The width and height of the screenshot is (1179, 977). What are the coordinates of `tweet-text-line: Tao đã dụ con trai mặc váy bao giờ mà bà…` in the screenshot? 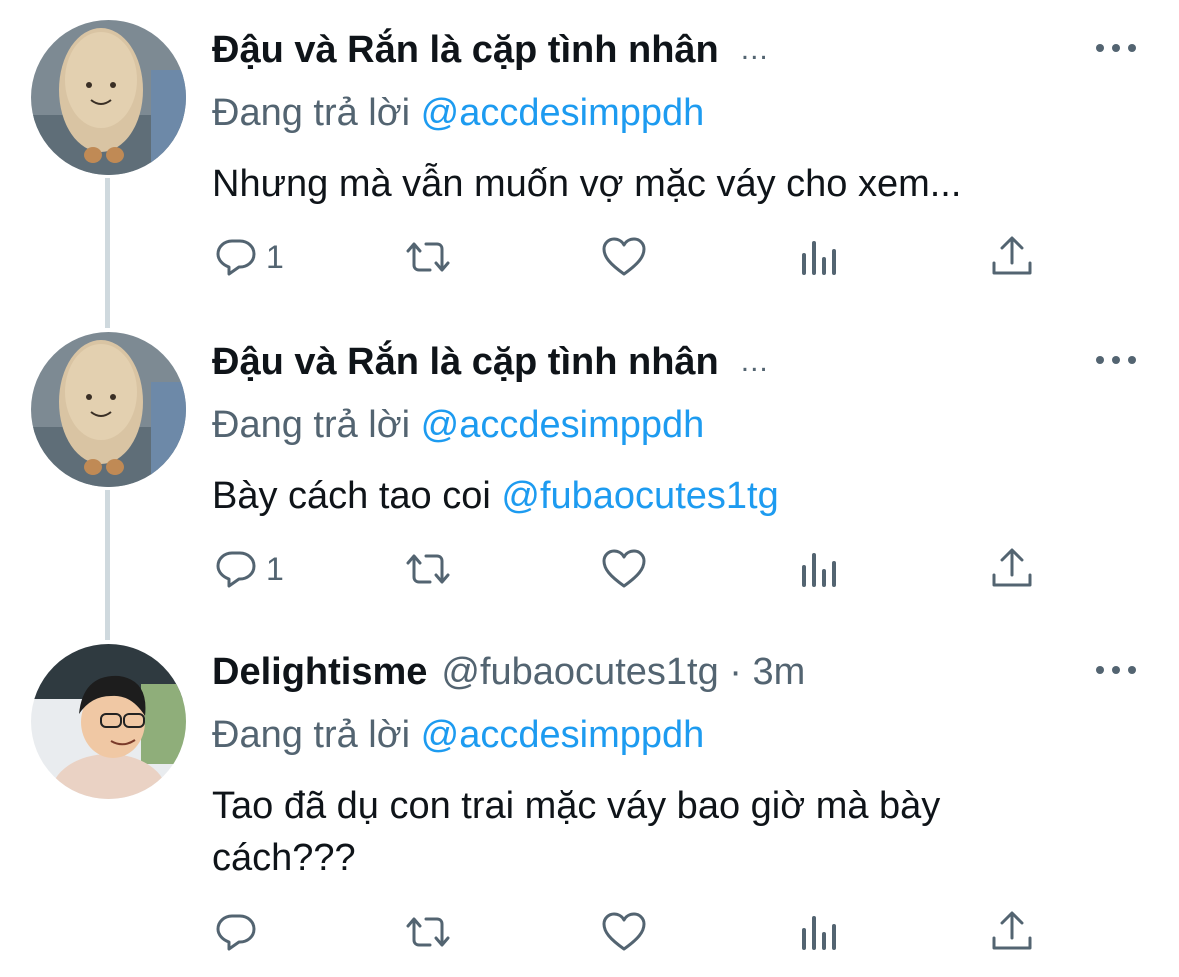 It's located at (576, 806).